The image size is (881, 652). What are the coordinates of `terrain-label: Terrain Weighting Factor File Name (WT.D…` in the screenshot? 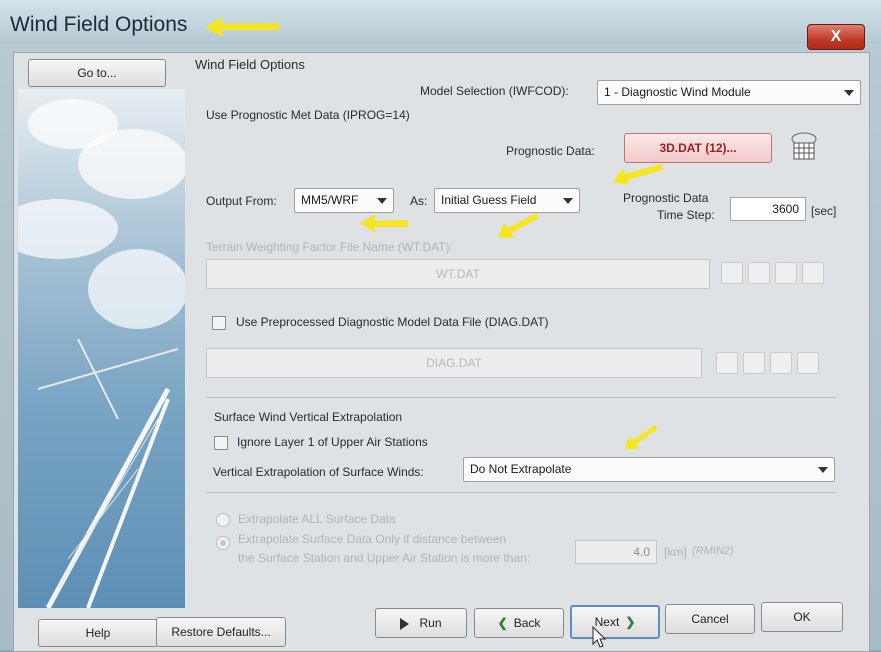 It's located at (329, 247).